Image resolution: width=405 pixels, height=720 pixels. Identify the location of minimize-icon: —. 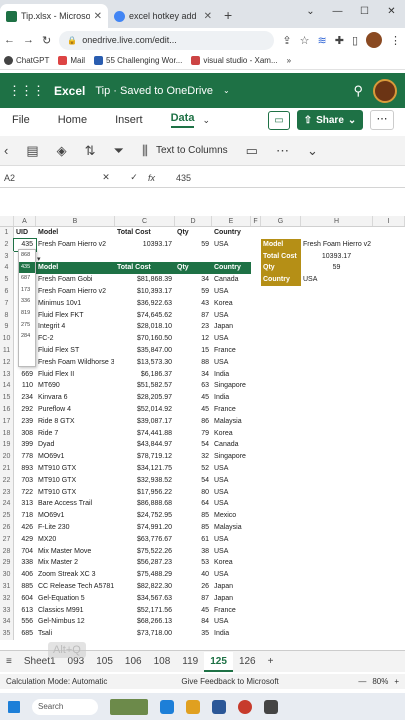
(337, 11).